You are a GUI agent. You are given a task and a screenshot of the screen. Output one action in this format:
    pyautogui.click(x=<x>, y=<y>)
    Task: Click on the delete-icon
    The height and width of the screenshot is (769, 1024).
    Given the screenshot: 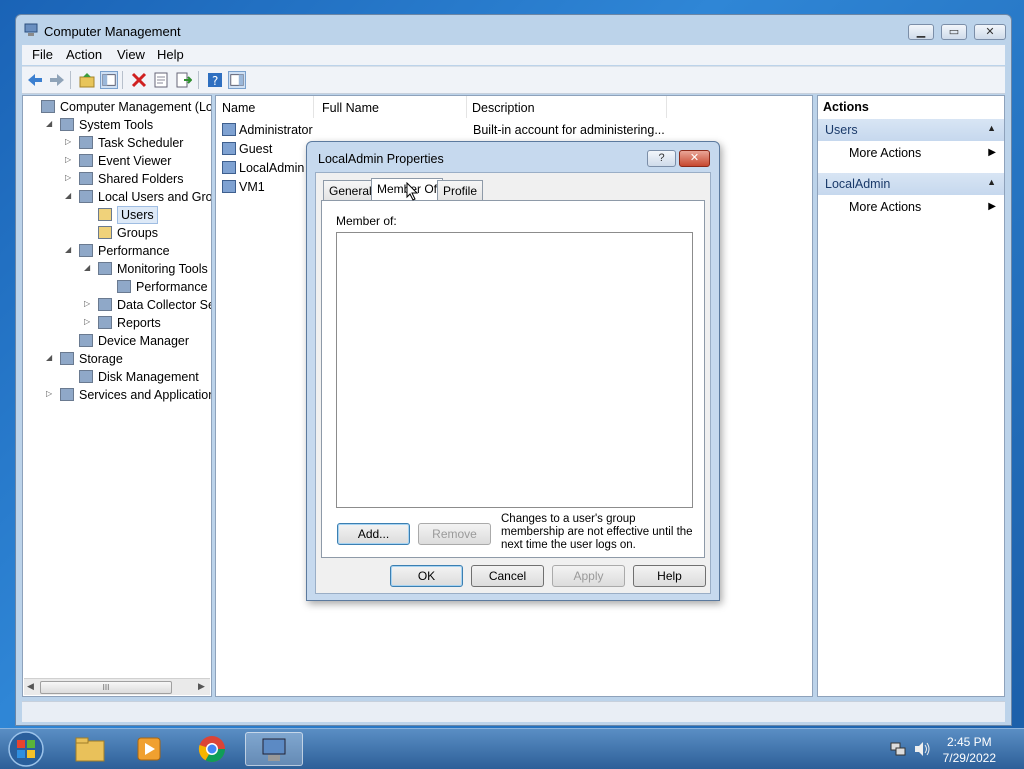 What is the action you would take?
    pyautogui.click(x=139, y=80)
    